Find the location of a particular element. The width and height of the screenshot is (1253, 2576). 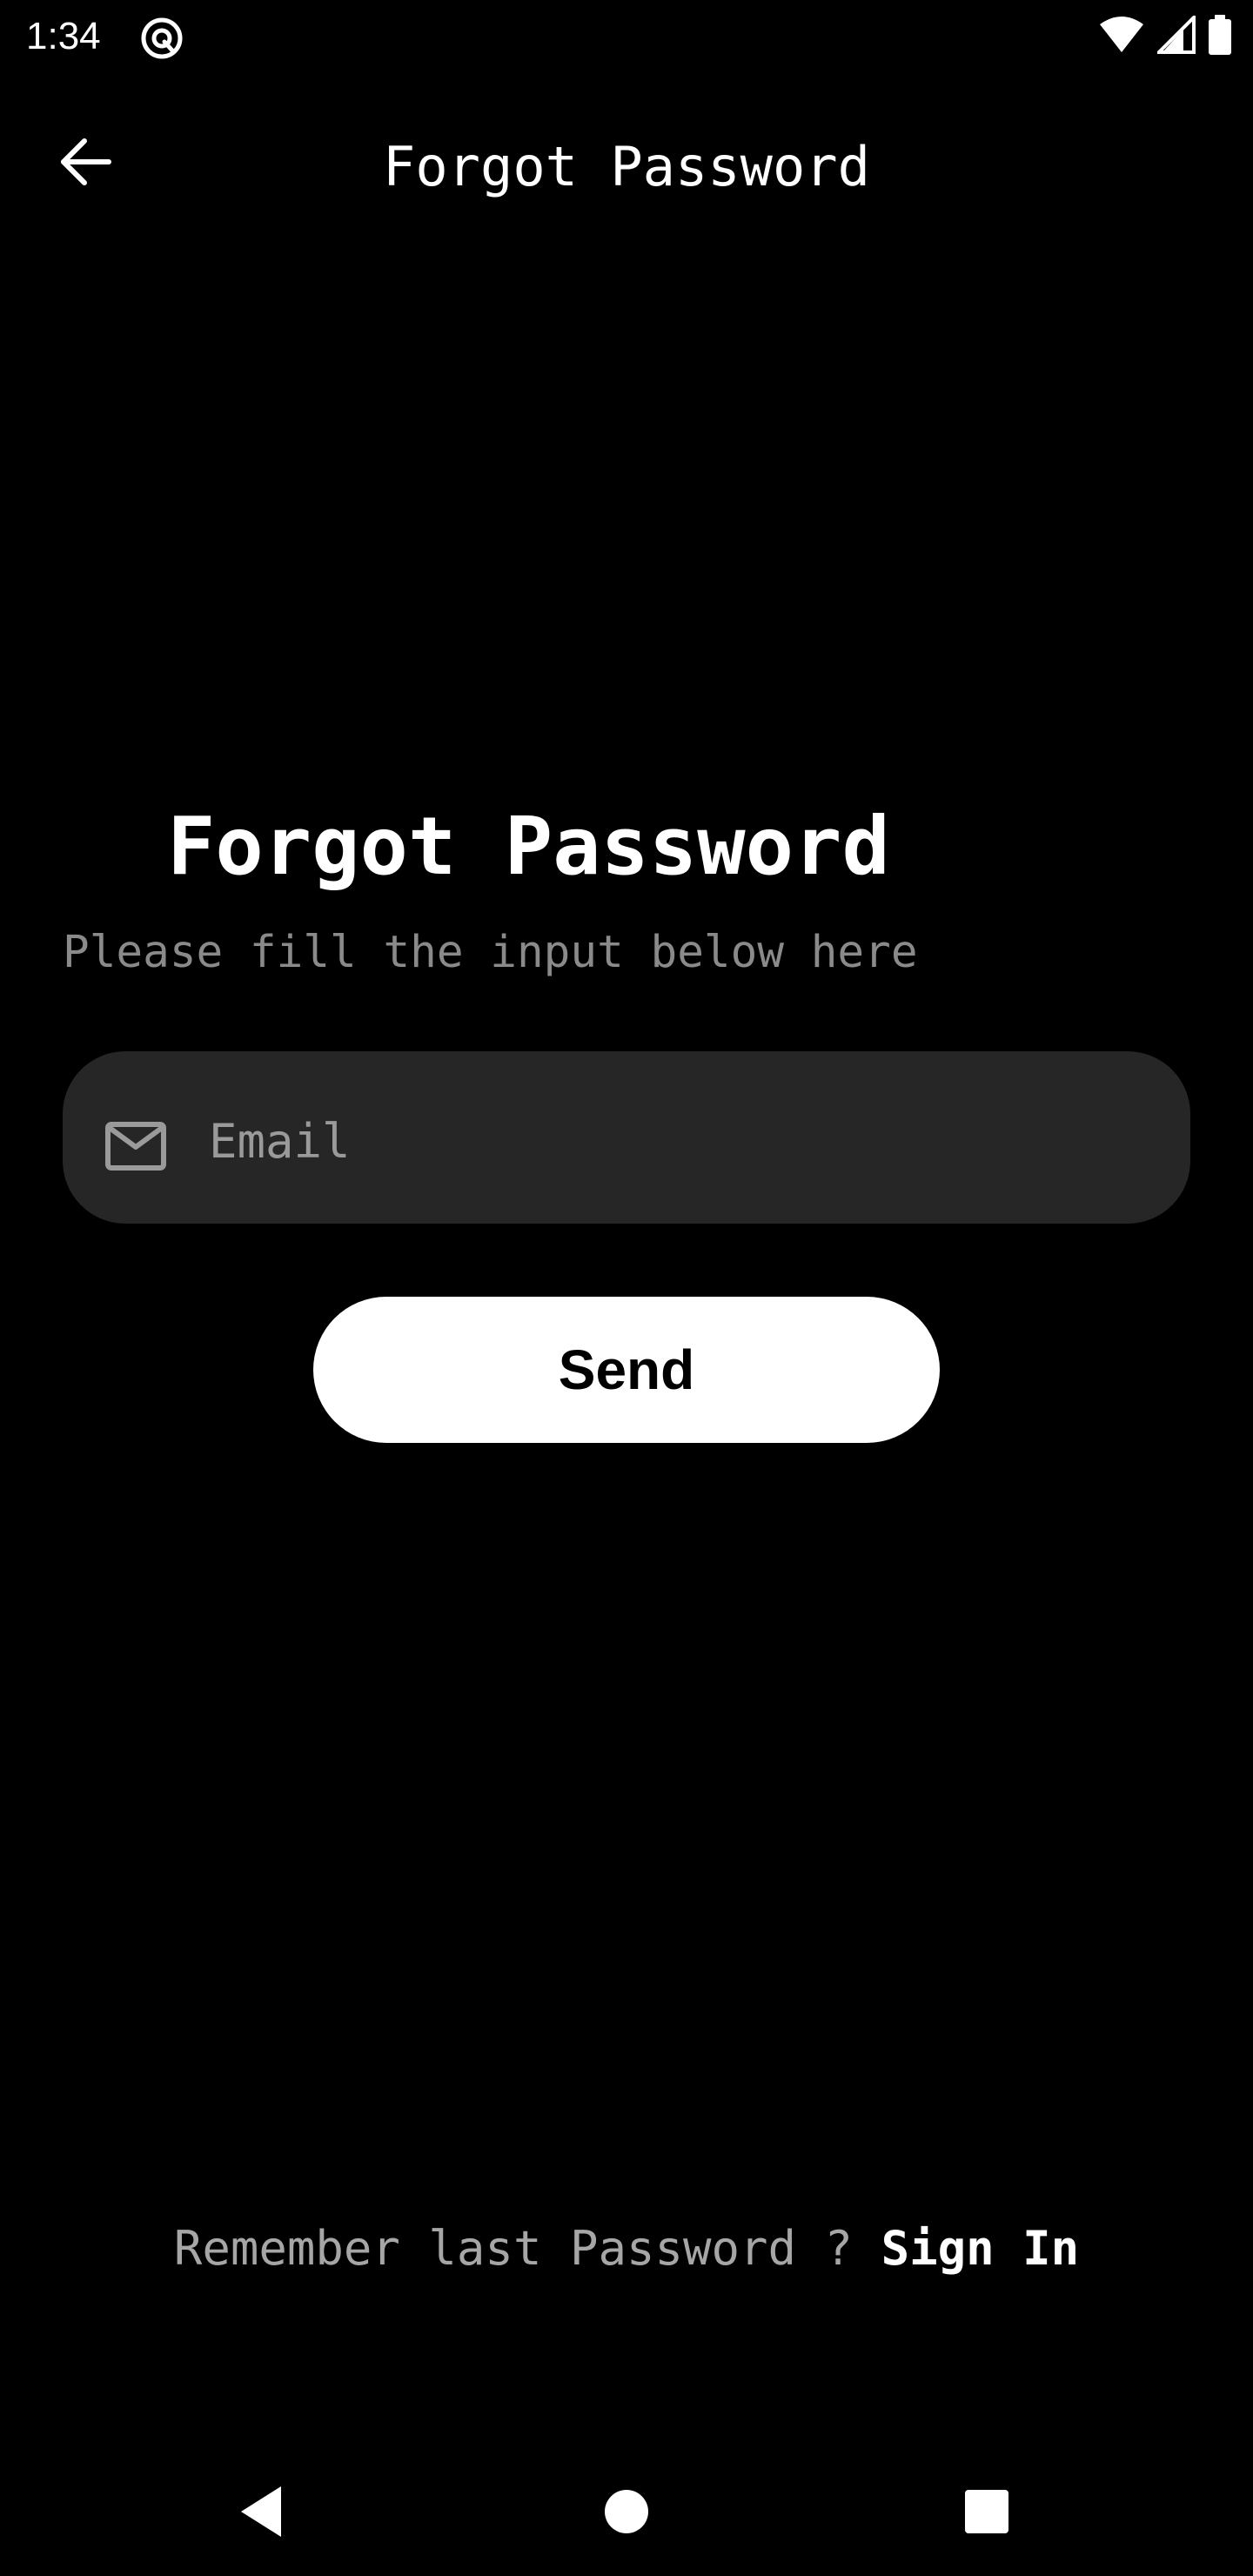

email-input is located at coordinates (679, 1139).